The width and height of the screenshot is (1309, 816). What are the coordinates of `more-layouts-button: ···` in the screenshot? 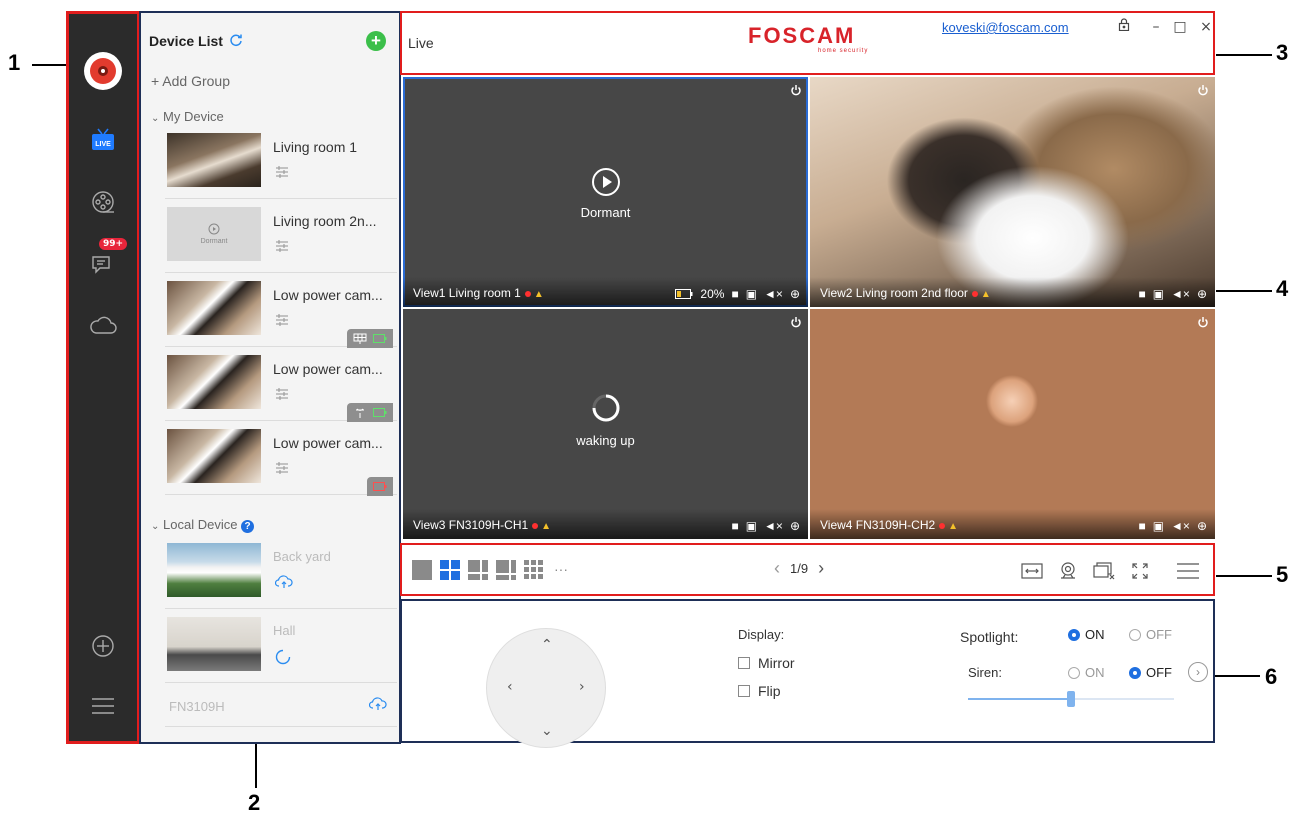 It's located at (561, 569).